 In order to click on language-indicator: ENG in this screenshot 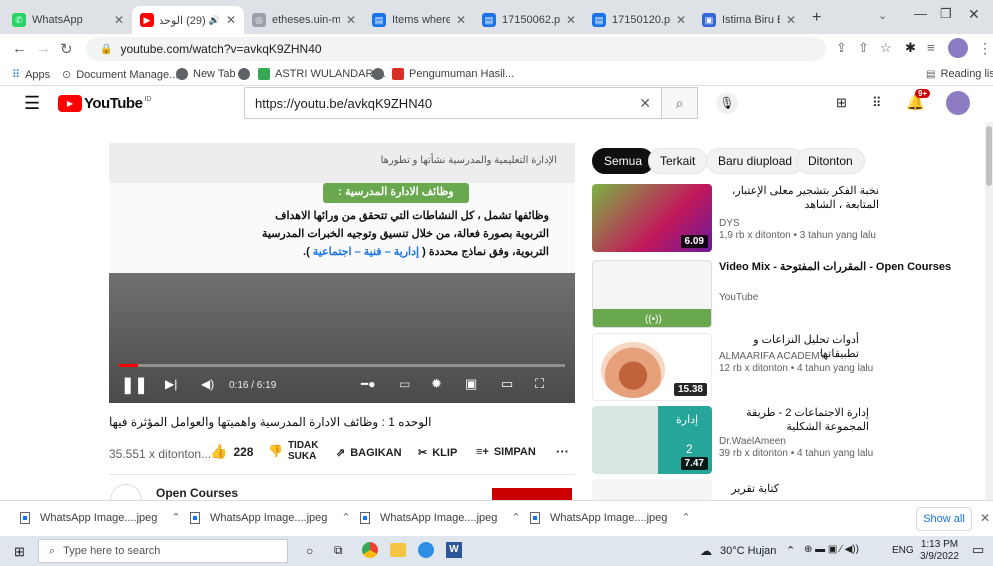, I will do `click(903, 550)`.